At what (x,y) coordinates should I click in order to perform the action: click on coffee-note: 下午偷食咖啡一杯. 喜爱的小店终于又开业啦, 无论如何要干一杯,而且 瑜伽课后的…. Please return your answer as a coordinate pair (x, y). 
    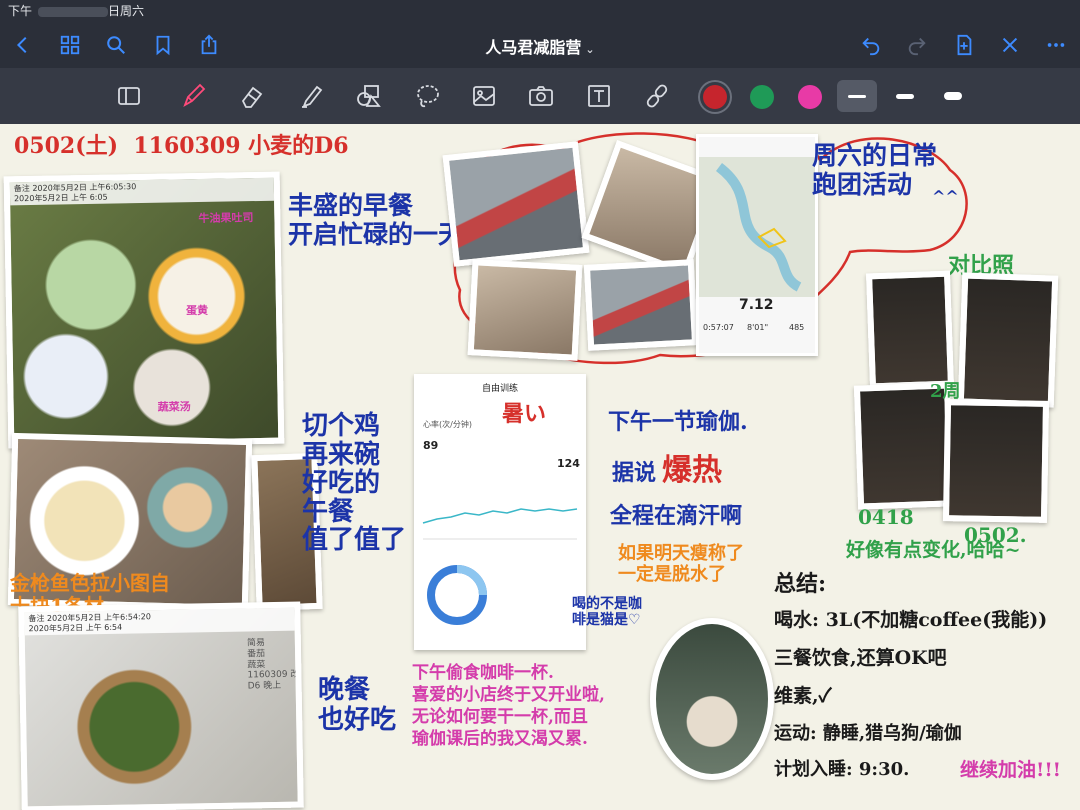
    Looking at the image, I should click on (508, 706).